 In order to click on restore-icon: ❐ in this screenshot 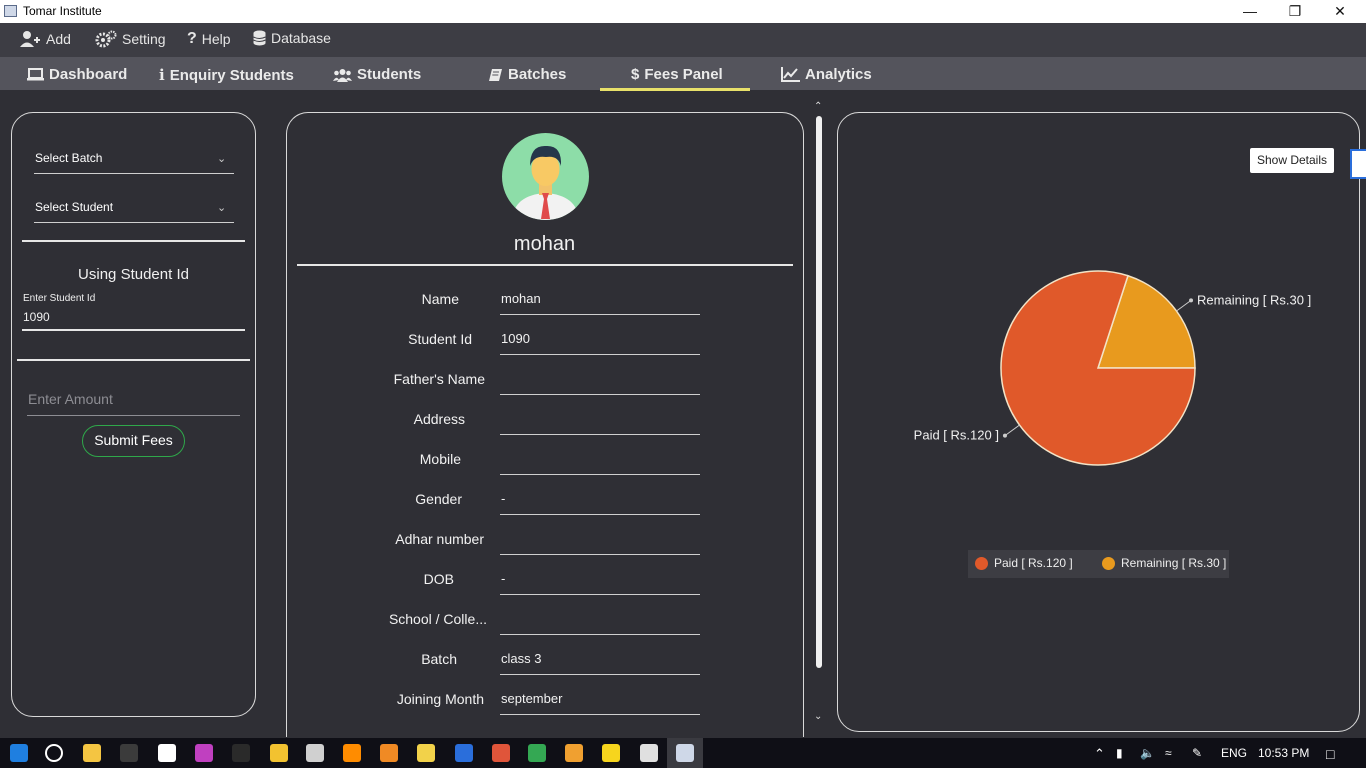, I will do `click(1295, 11)`.